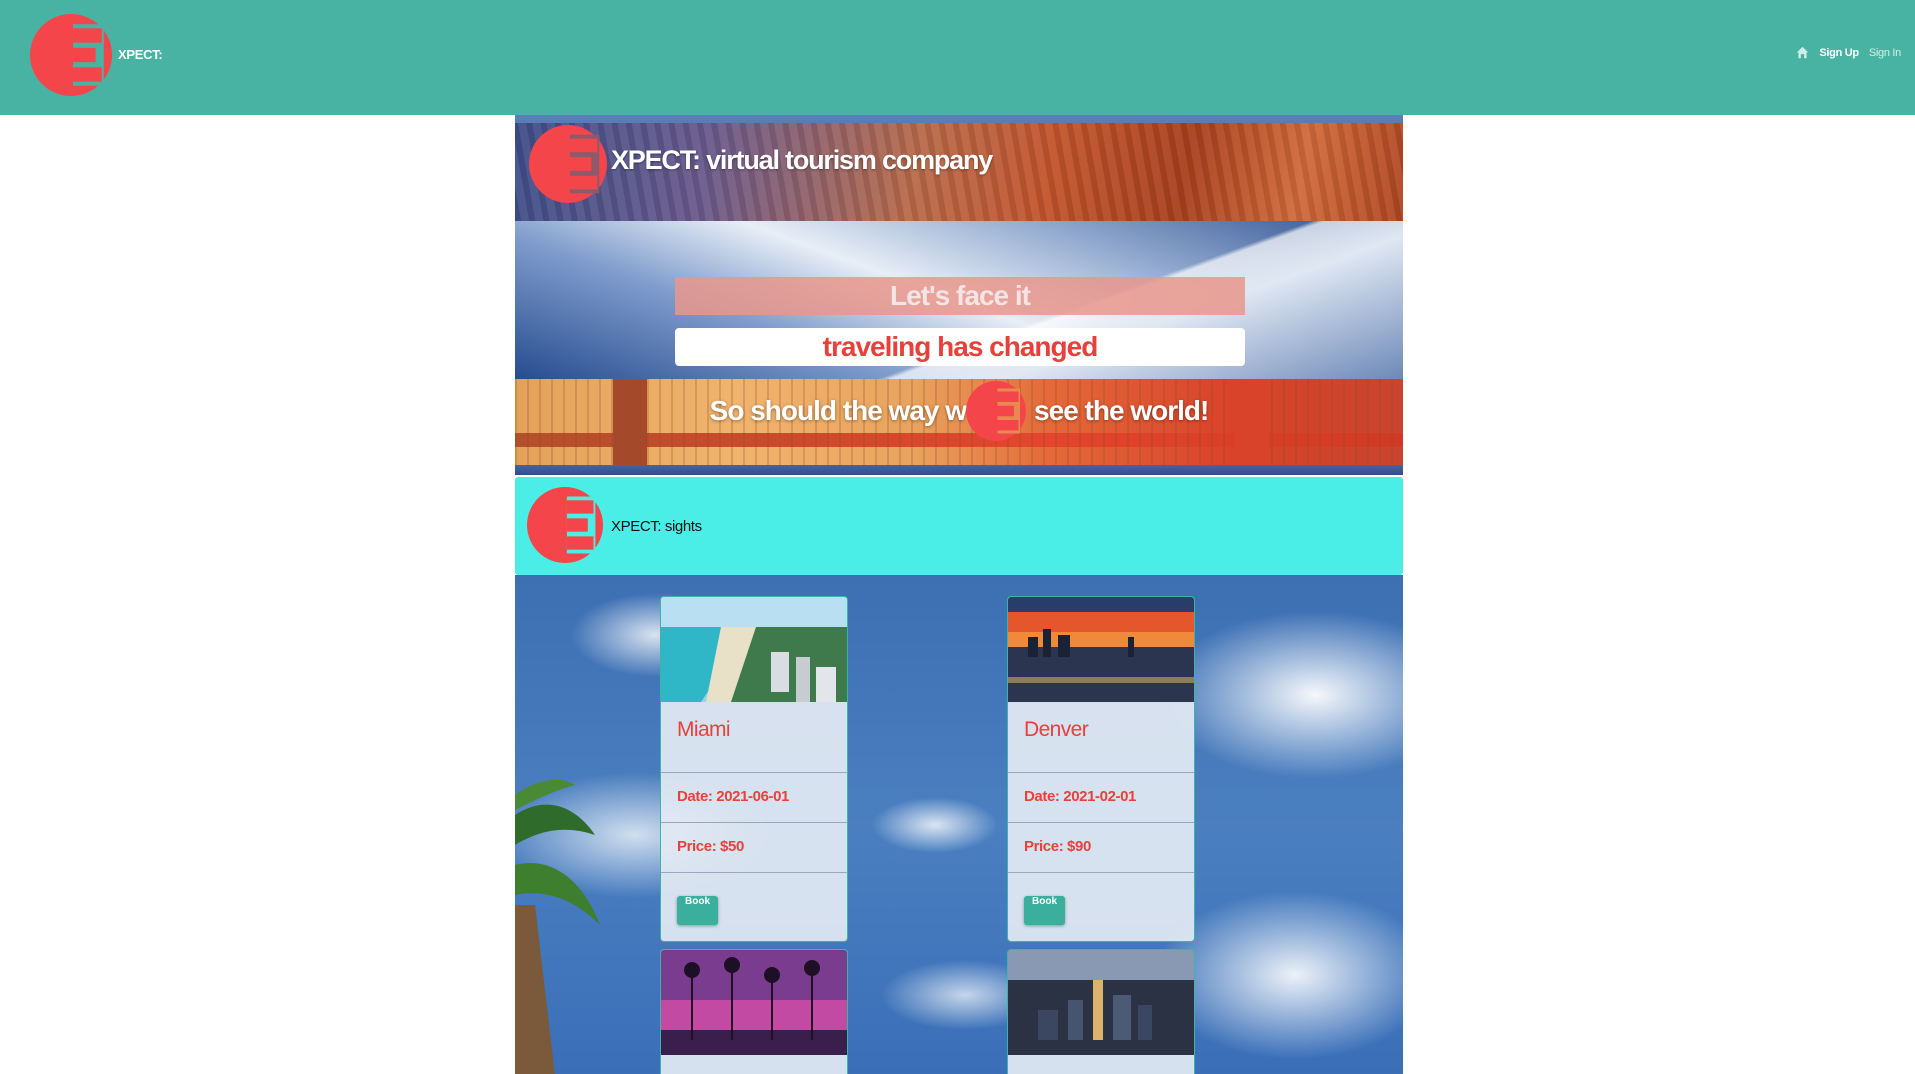 Image resolution: width=1915 pixels, height=1074 pixels. I want to click on card-city: Miami, so click(754, 737).